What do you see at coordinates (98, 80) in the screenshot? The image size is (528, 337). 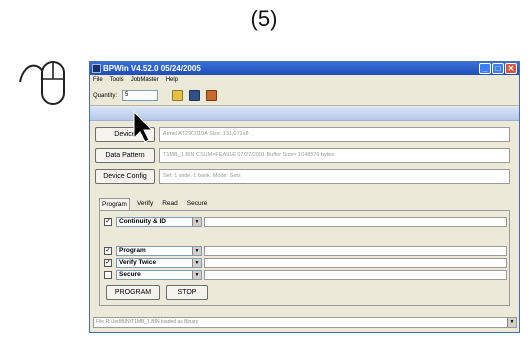 I see `menu-file: File` at bounding box center [98, 80].